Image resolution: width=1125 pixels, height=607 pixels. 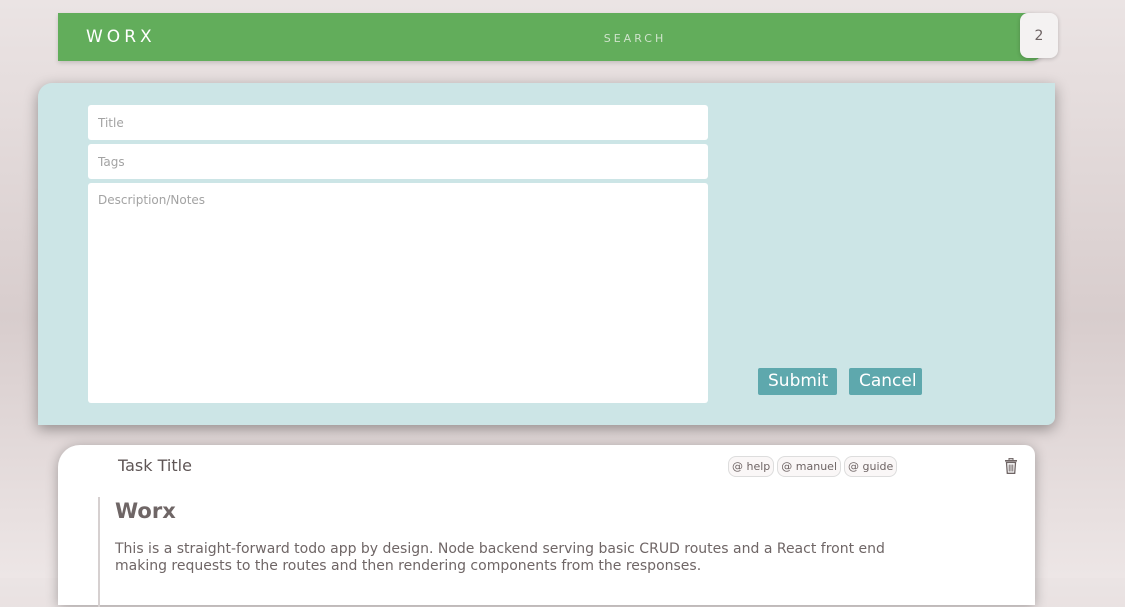 I want to click on tag-help: @ help, so click(x=751, y=466).